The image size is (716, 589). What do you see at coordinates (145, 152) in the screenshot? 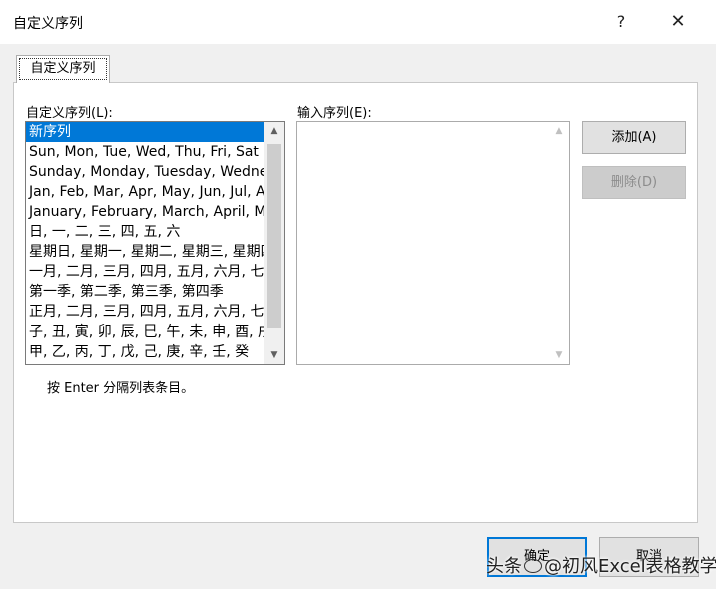
I see `list-item: Sun, Mon, Tue, Wed, Thu, Fri, Sat` at bounding box center [145, 152].